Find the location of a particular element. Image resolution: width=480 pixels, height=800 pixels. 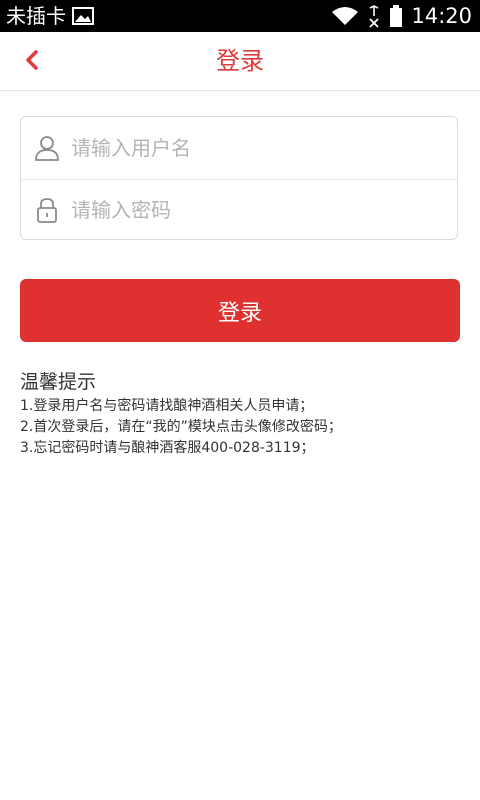

password-row is located at coordinates (239, 210).